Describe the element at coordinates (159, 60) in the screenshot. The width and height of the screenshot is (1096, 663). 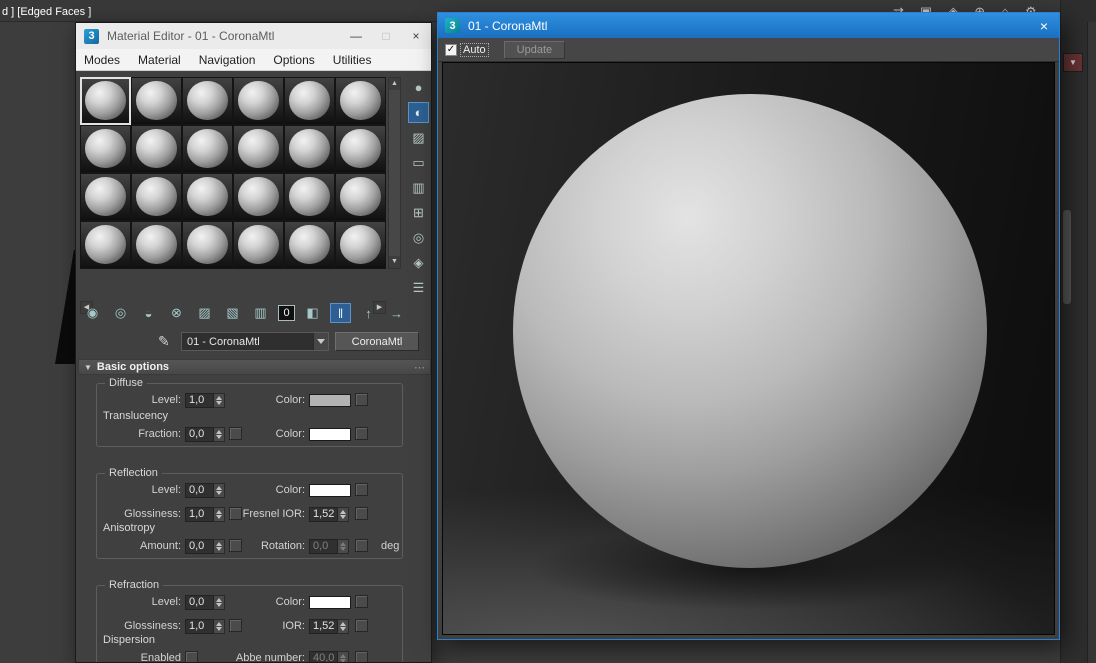
I see `menu-material: Material` at that location.